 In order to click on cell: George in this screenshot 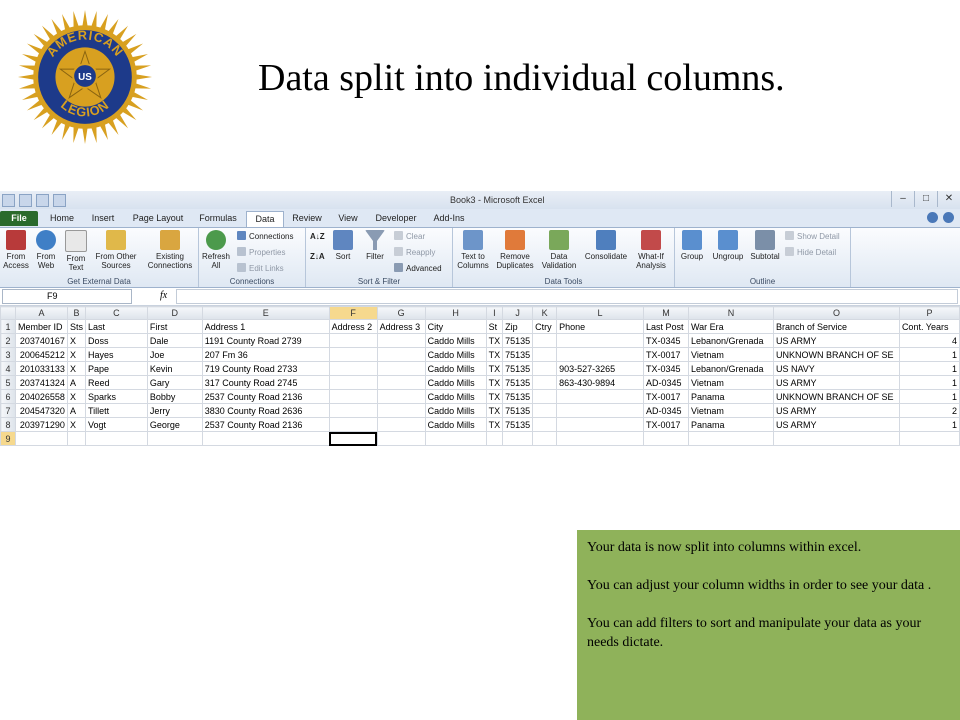, I will do `click(174, 424)`.